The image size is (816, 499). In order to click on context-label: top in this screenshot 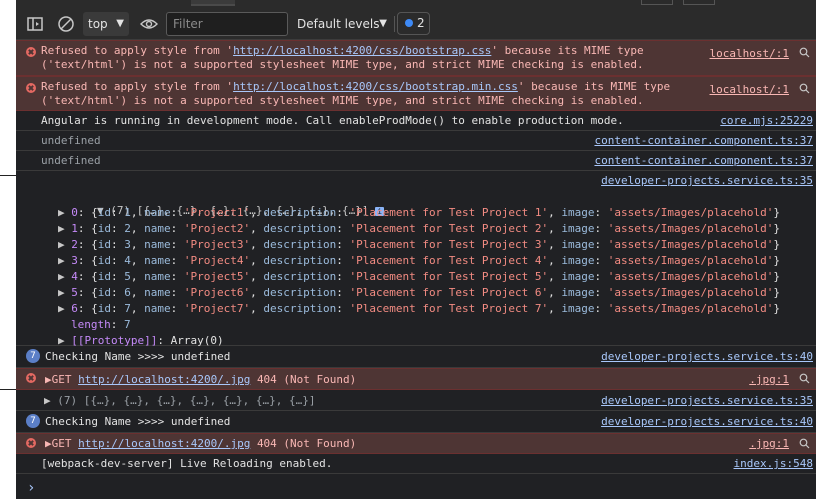, I will do `click(98, 24)`.